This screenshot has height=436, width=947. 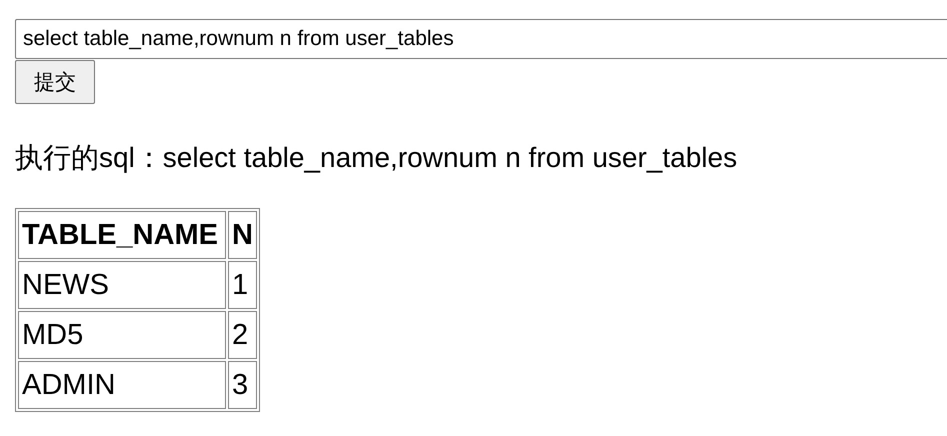 What do you see at coordinates (55, 82) in the screenshot?
I see `submit-button: 提交` at bounding box center [55, 82].